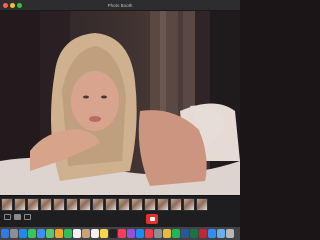  I want to click on title-bar: Photo Booth, so click(120, 5).